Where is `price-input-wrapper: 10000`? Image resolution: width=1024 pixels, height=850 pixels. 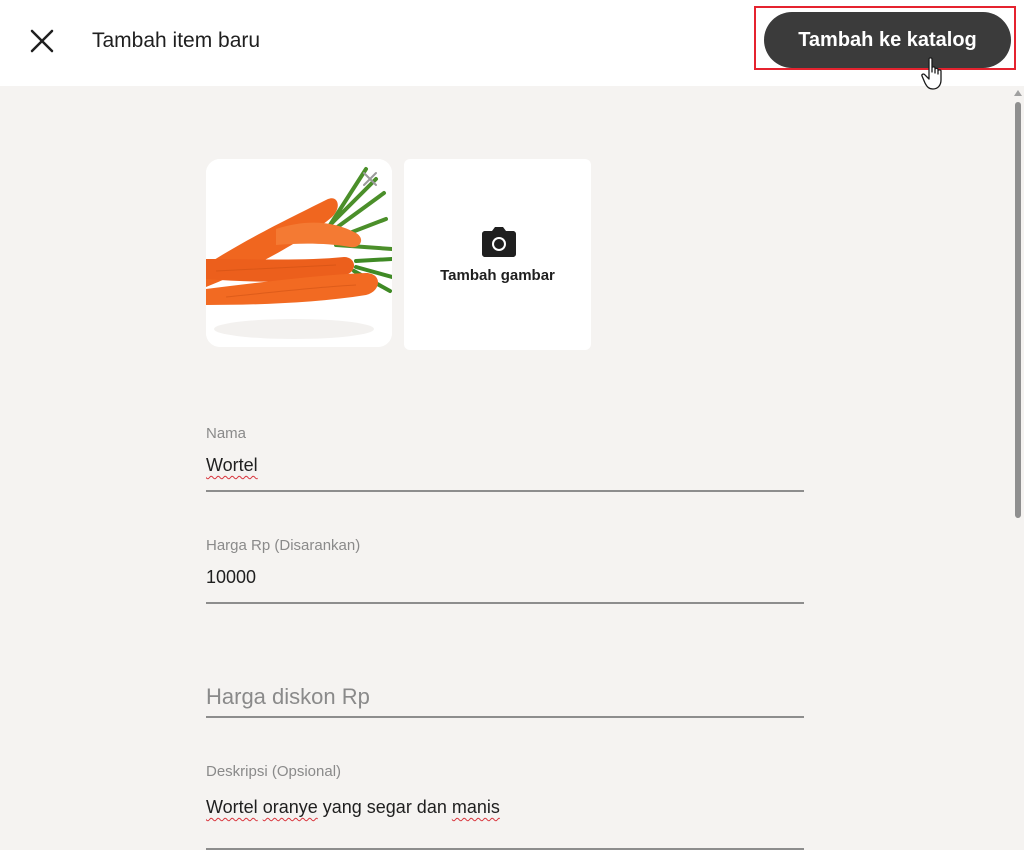 price-input-wrapper: 10000 is located at coordinates (505, 576).